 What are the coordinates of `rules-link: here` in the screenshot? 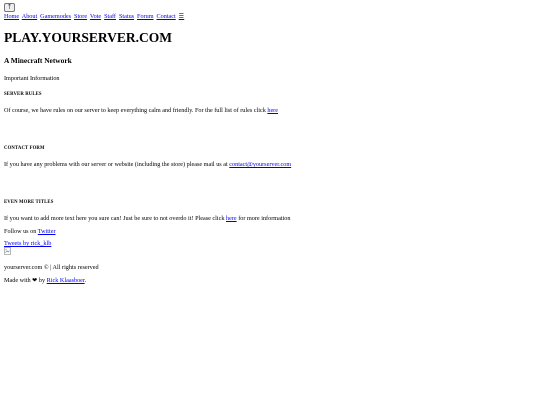 It's located at (272, 110).